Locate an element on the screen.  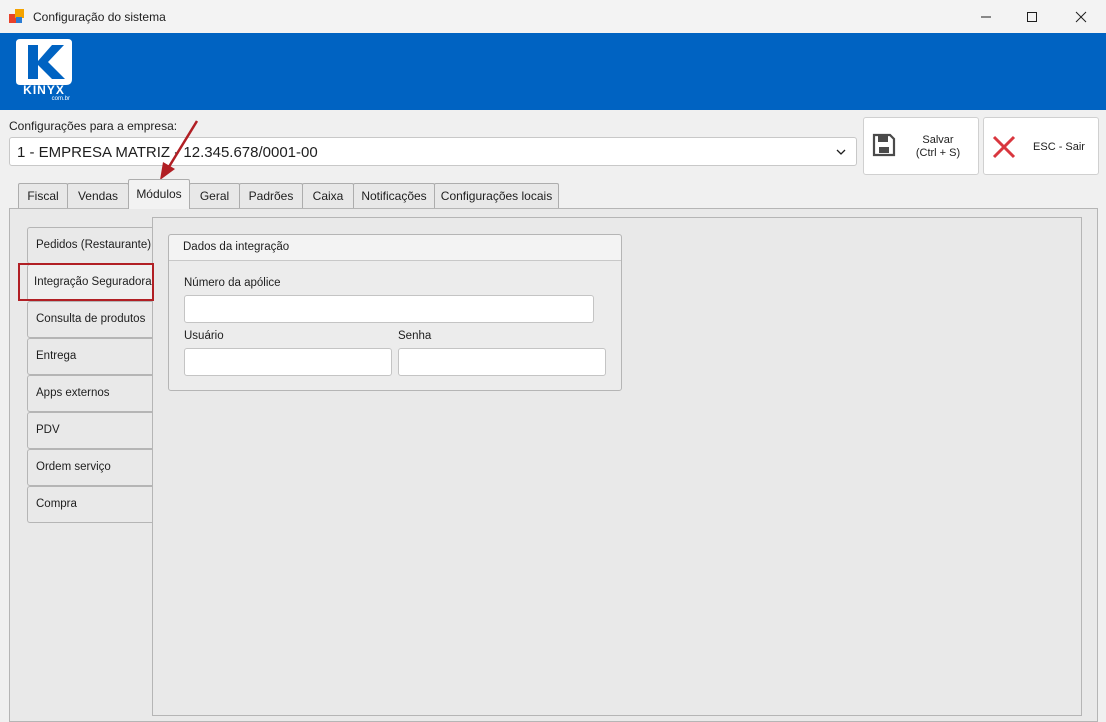
module-tab-pedidos: Pedidos (Restaurante) is located at coordinates (90, 245).